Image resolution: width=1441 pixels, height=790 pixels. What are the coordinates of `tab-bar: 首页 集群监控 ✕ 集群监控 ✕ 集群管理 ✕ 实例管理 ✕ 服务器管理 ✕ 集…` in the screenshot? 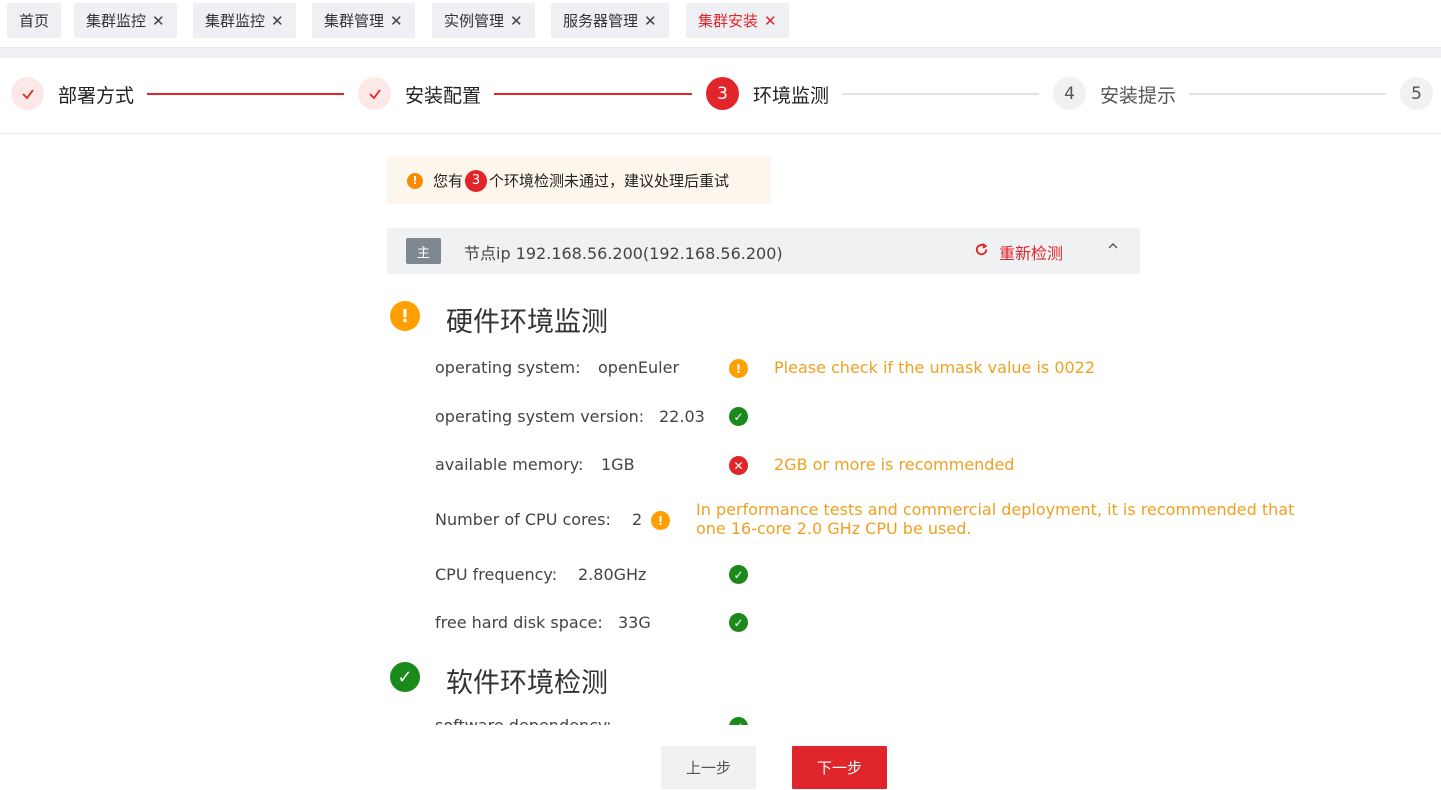 It's located at (720, 24).